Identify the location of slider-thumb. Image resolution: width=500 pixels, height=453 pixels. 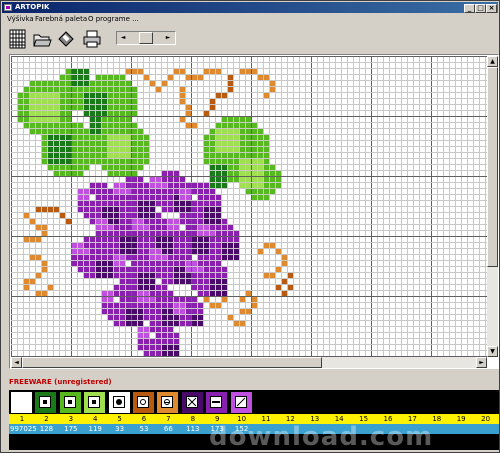
(146, 38).